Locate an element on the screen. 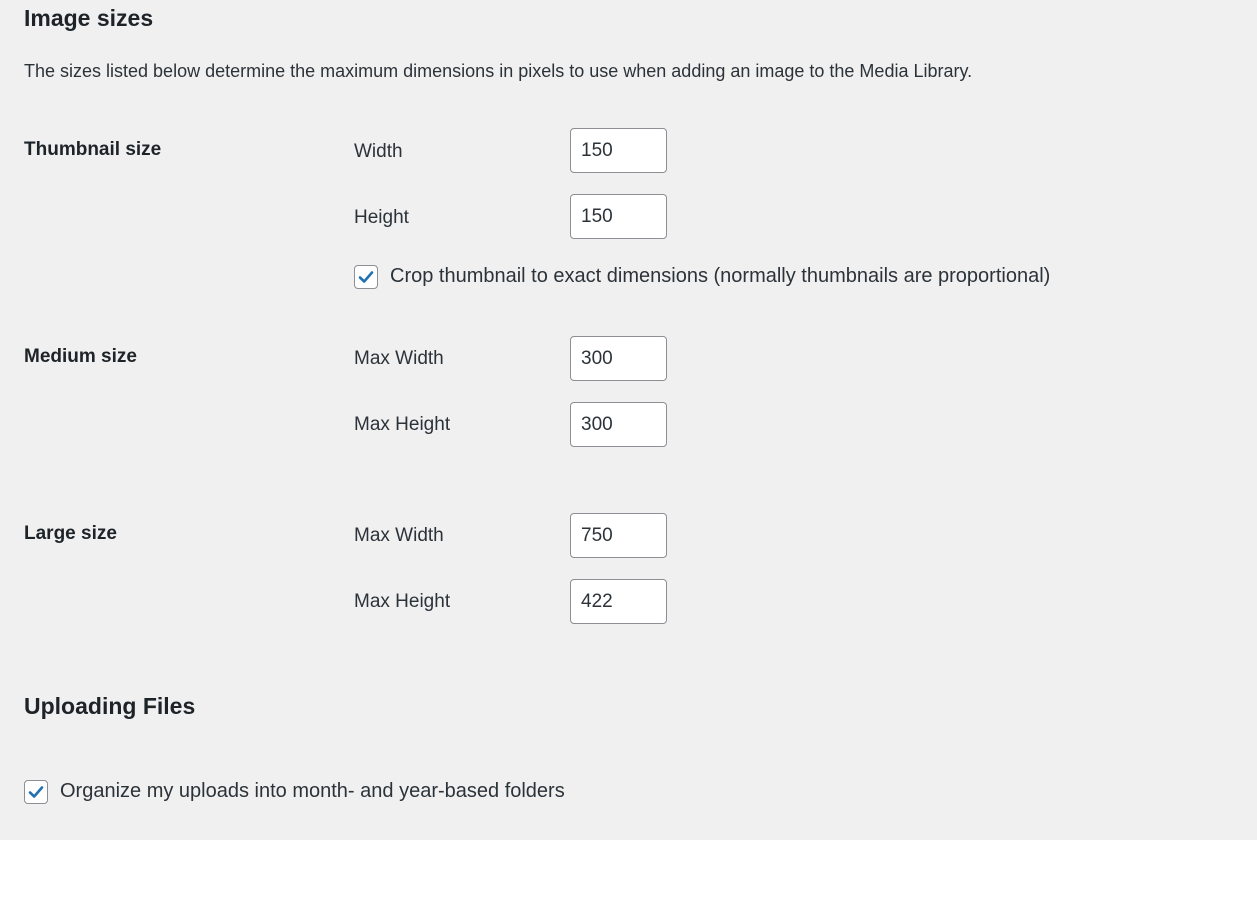 This screenshot has height=924, width=1257. uploading-files-heading: Uploading Files is located at coordinates (110, 706).